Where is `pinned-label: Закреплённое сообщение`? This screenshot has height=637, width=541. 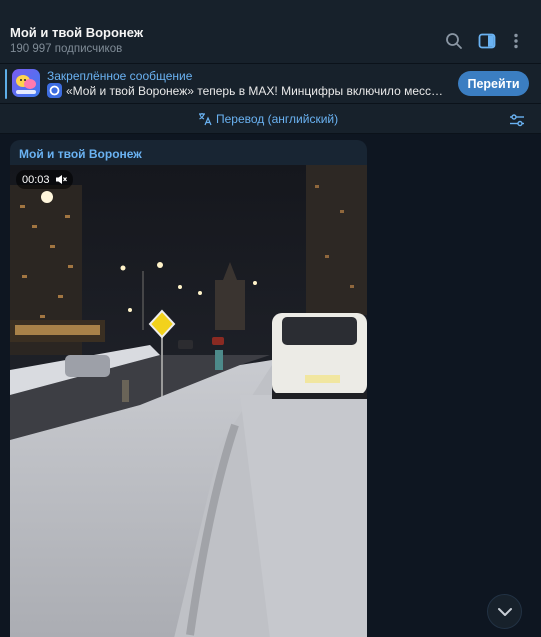
pinned-label: Закреплённое сообщение is located at coordinates (120, 76).